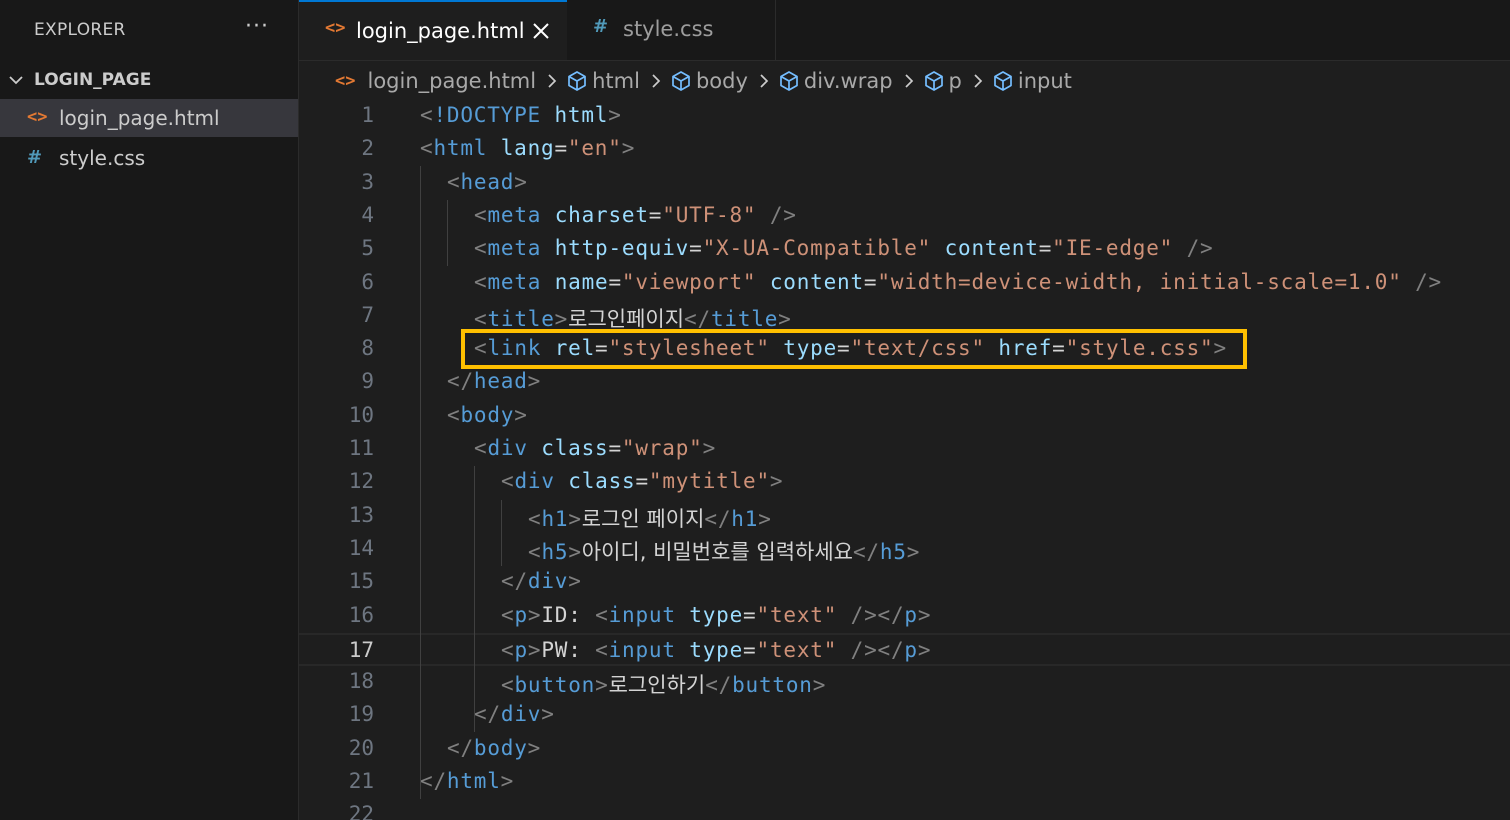  Describe the element at coordinates (709, 81) in the screenshot. I see `breadcrumb-item: body` at that location.